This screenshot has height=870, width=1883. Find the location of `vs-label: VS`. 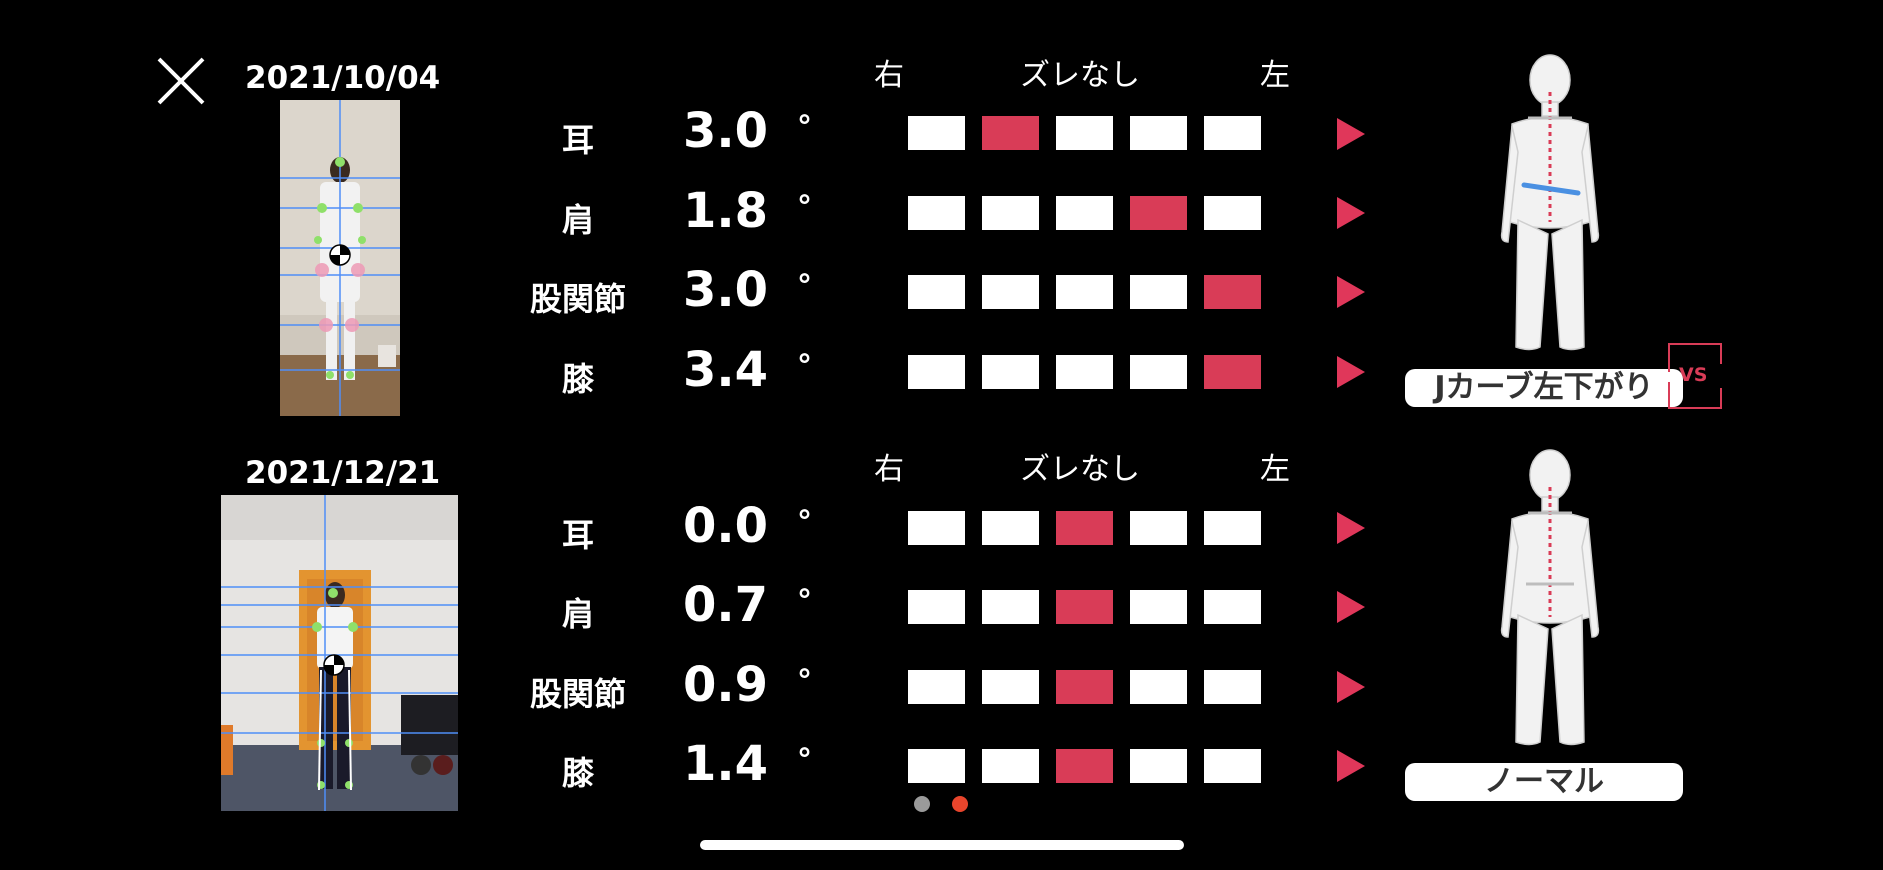

vs-label: VS is located at coordinates (1693, 375).